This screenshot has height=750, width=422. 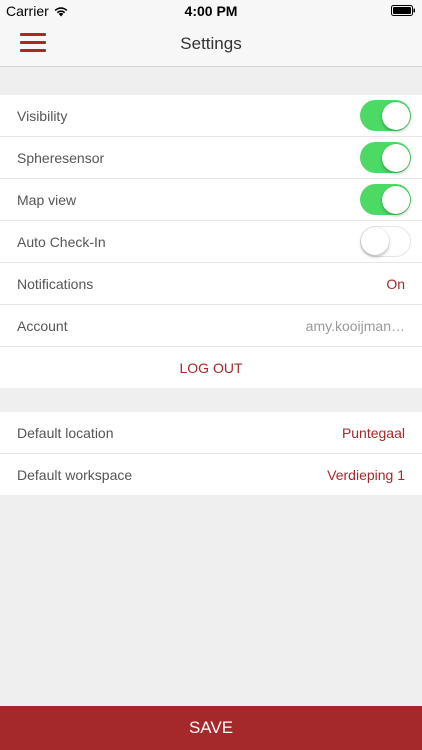 What do you see at coordinates (395, 284) in the screenshot?
I see `notifications-value: On` at bounding box center [395, 284].